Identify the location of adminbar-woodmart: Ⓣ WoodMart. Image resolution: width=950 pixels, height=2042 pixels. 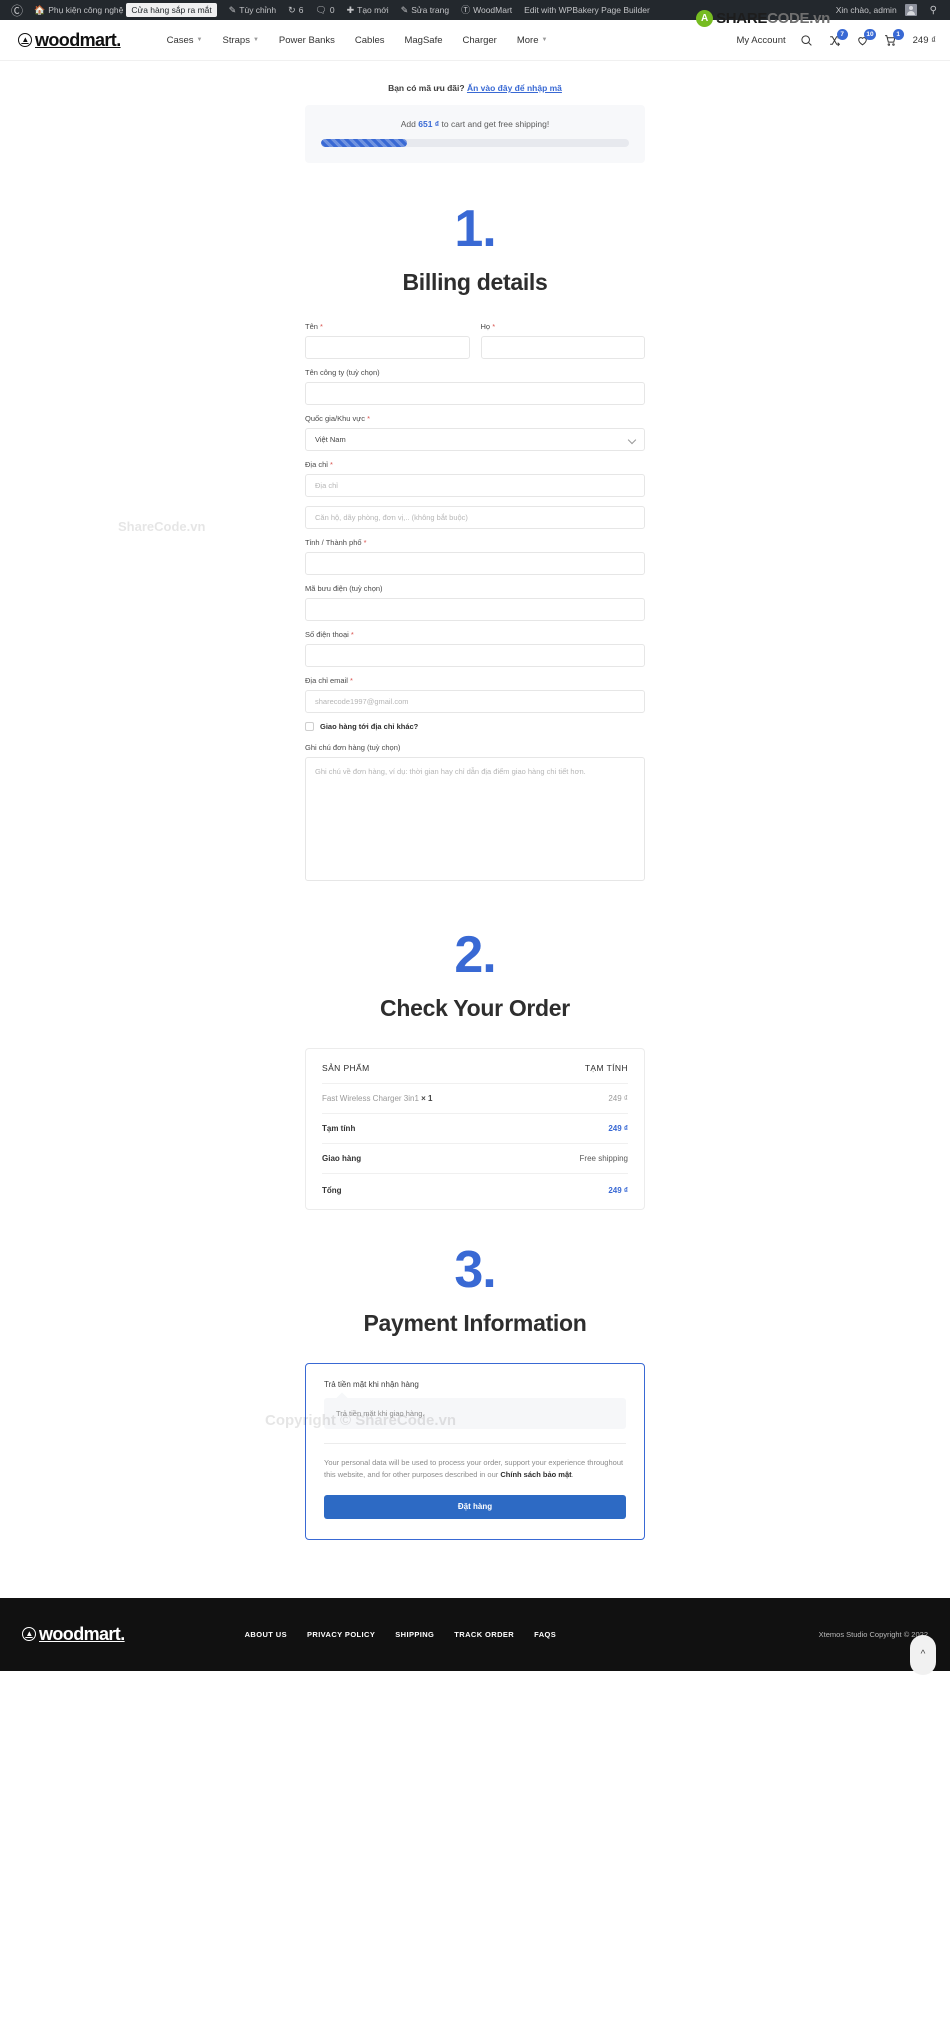
(486, 10).